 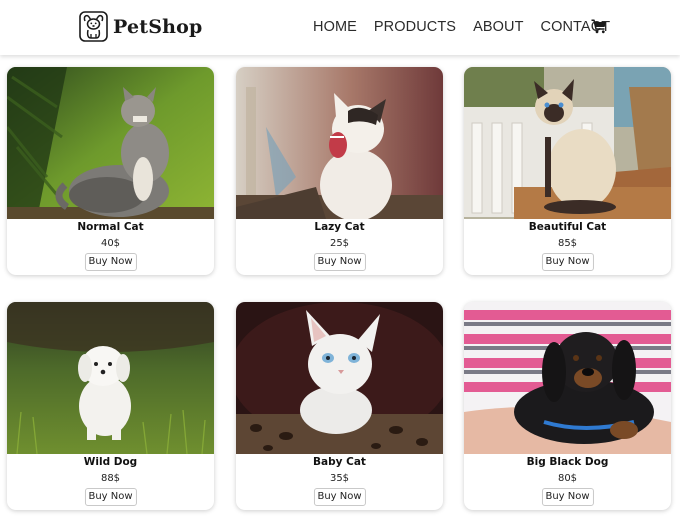 I want to click on product-name: Wild Dog, so click(x=110, y=462).